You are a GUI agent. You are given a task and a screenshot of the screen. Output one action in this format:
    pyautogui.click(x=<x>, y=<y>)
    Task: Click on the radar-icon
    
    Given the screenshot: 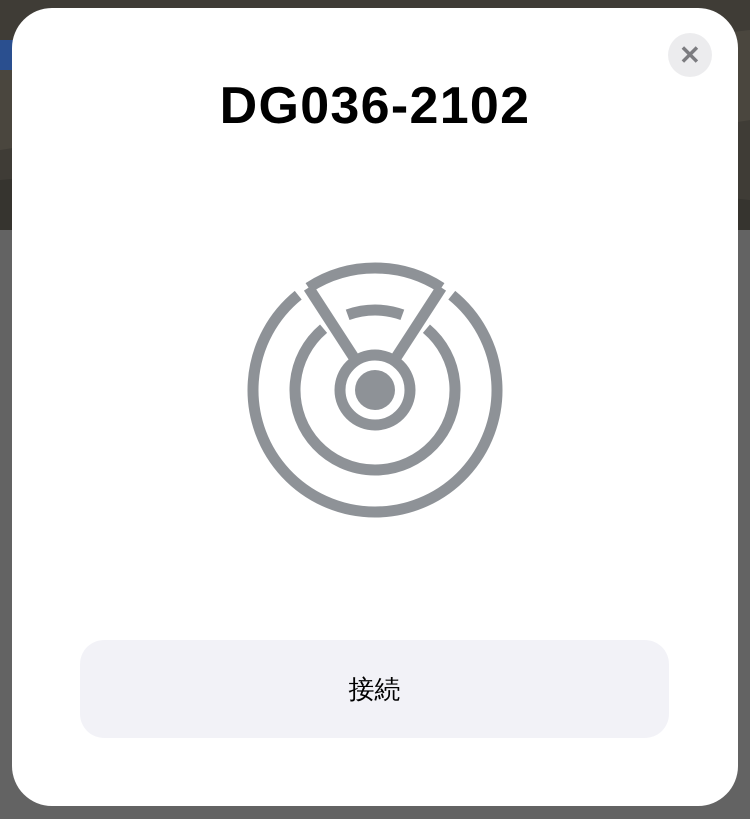 What is the action you would take?
    pyautogui.click(x=375, y=390)
    